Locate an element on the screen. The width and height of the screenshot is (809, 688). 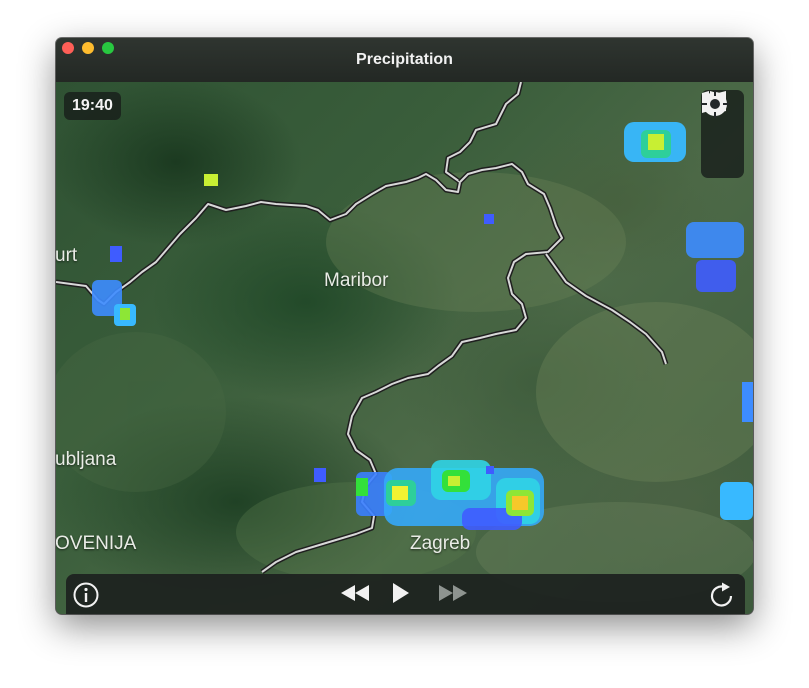
city-label-ljubljana-partial: ubljana is located at coordinates (86, 459).